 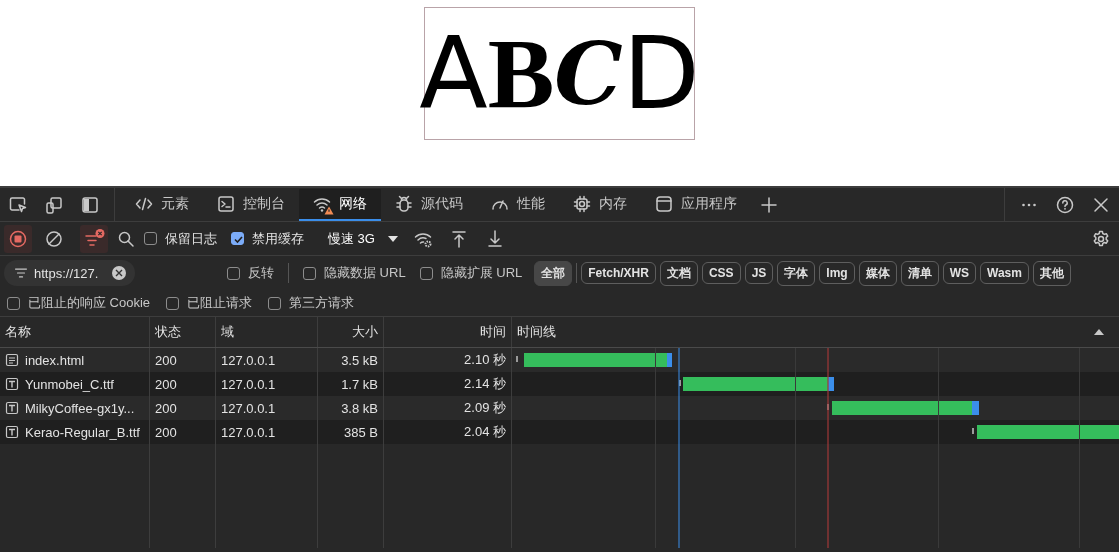 I want to click on type-filter-chip: 全部, so click(x=553, y=273).